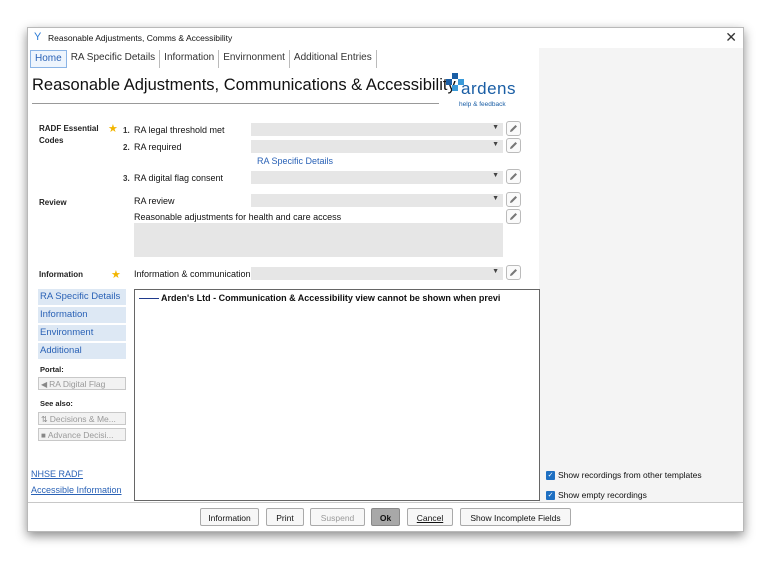 The height and width of the screenshot is (566, 777). I want to click on ra-required-label: RA required, so click(158, 147).